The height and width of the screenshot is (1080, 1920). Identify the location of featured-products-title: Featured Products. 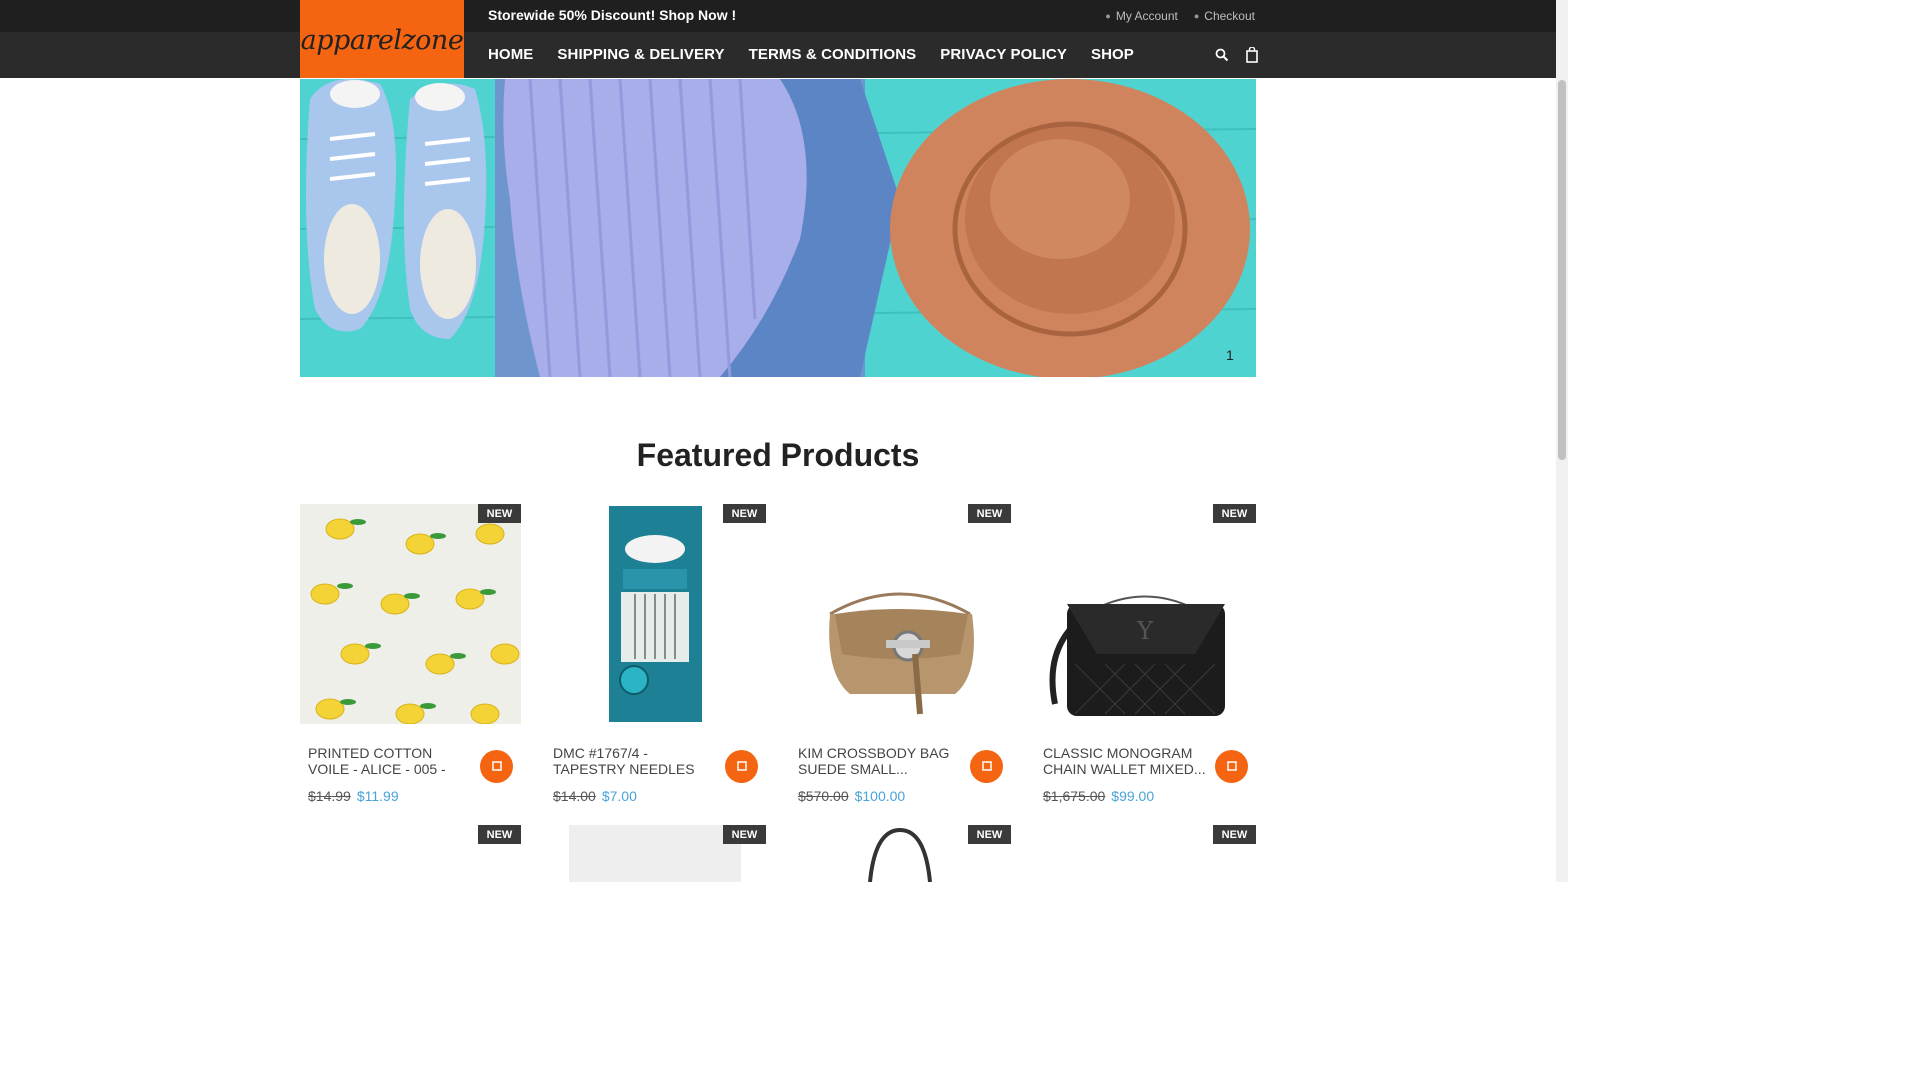
(778, 455).